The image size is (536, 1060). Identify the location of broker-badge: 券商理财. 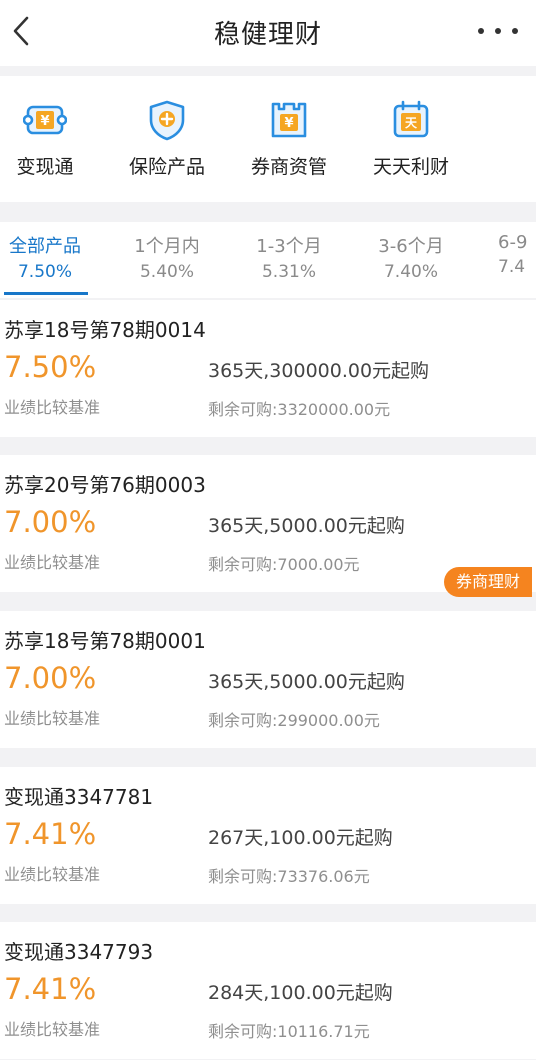
(487, 582).